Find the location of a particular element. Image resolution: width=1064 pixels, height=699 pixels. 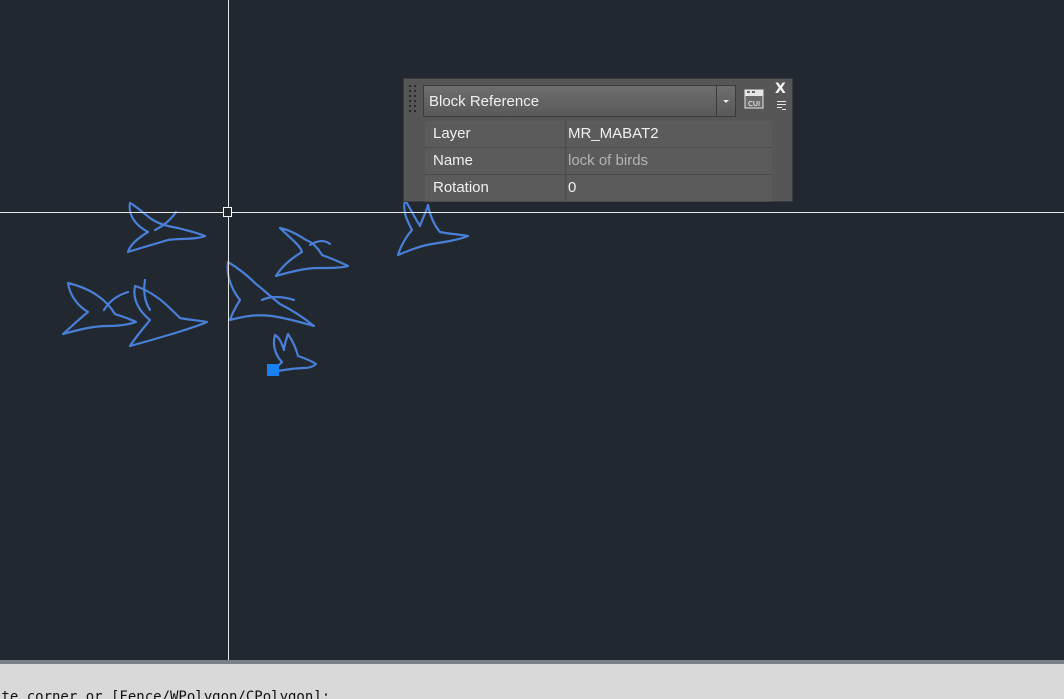

cursor-pickbox is located at coordinates (227, 212).